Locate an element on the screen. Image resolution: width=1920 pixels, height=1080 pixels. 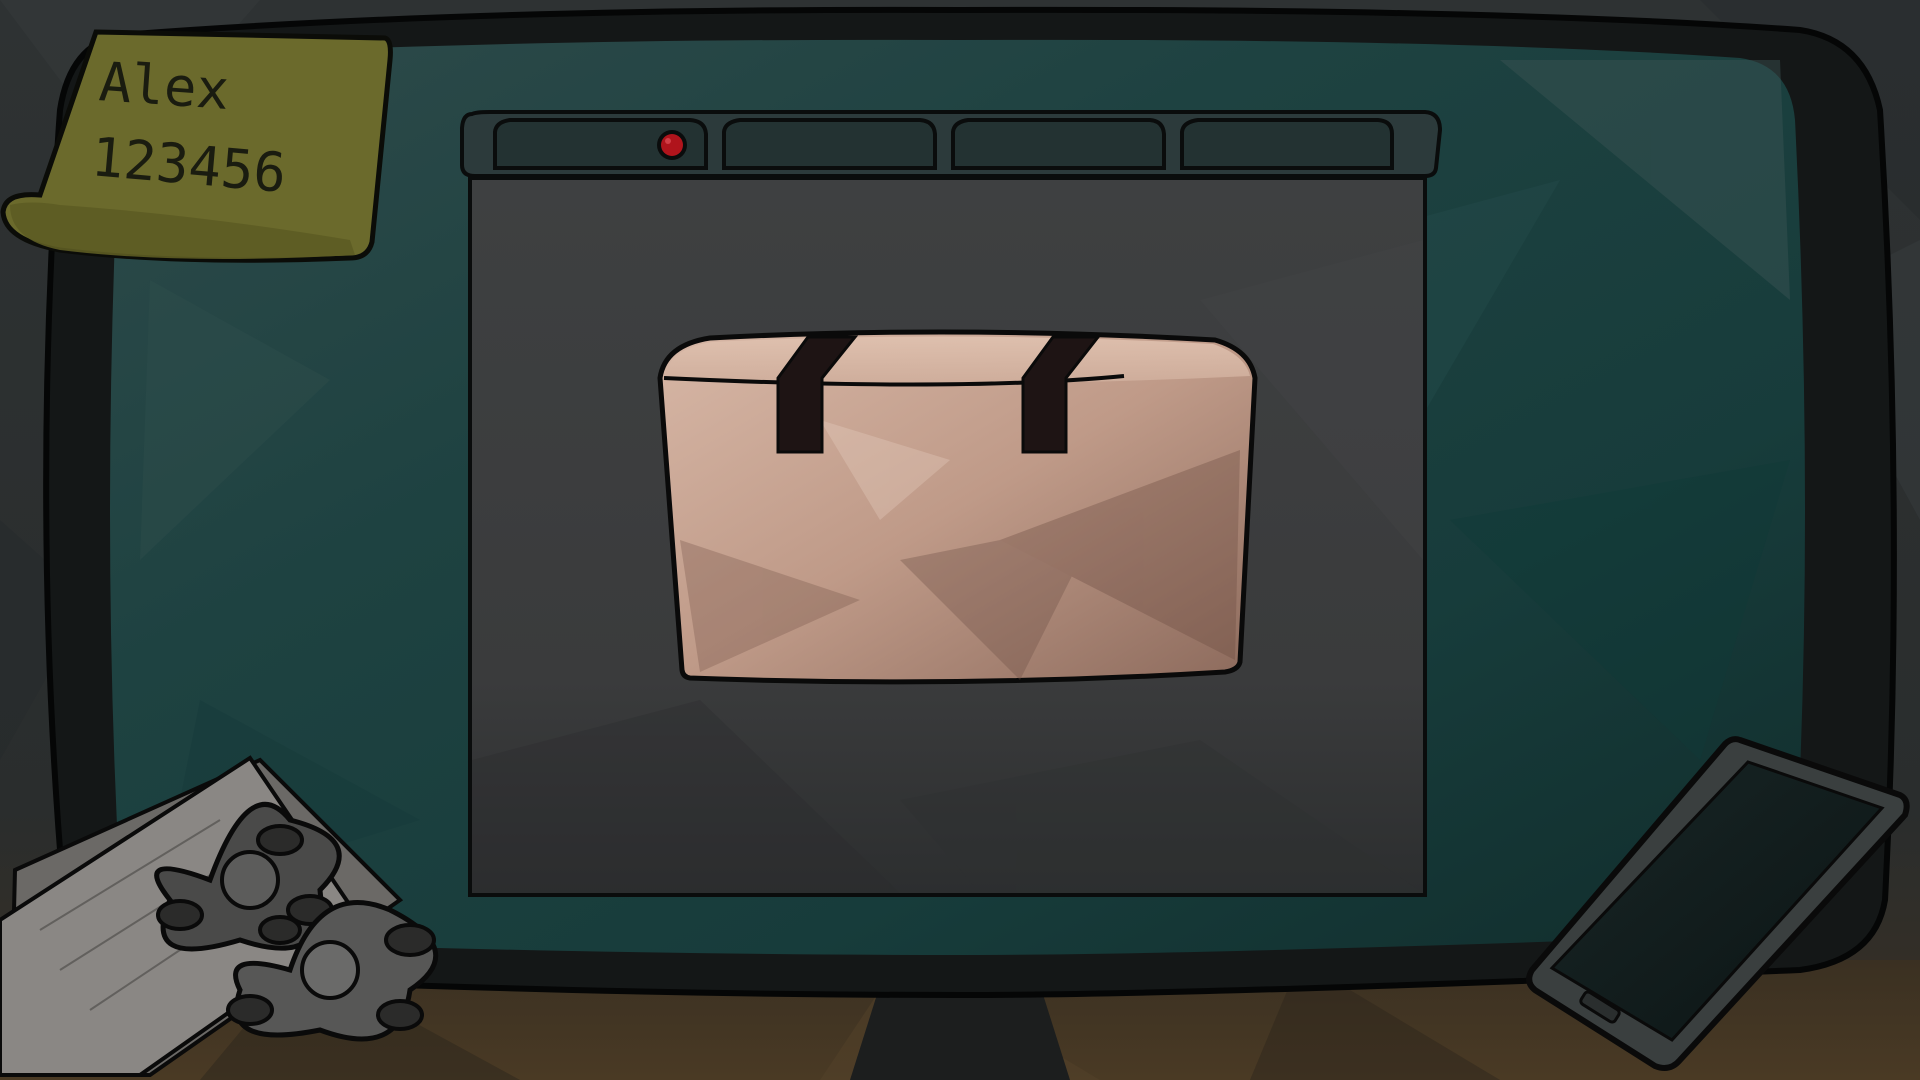
sticky-note-name: Alex is located at coordinates (164, 86).